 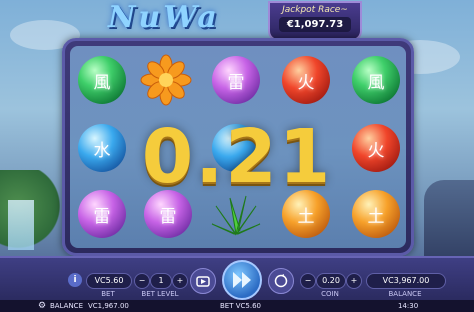 I want to click on info-icon: i, so click(x=75, y=280).